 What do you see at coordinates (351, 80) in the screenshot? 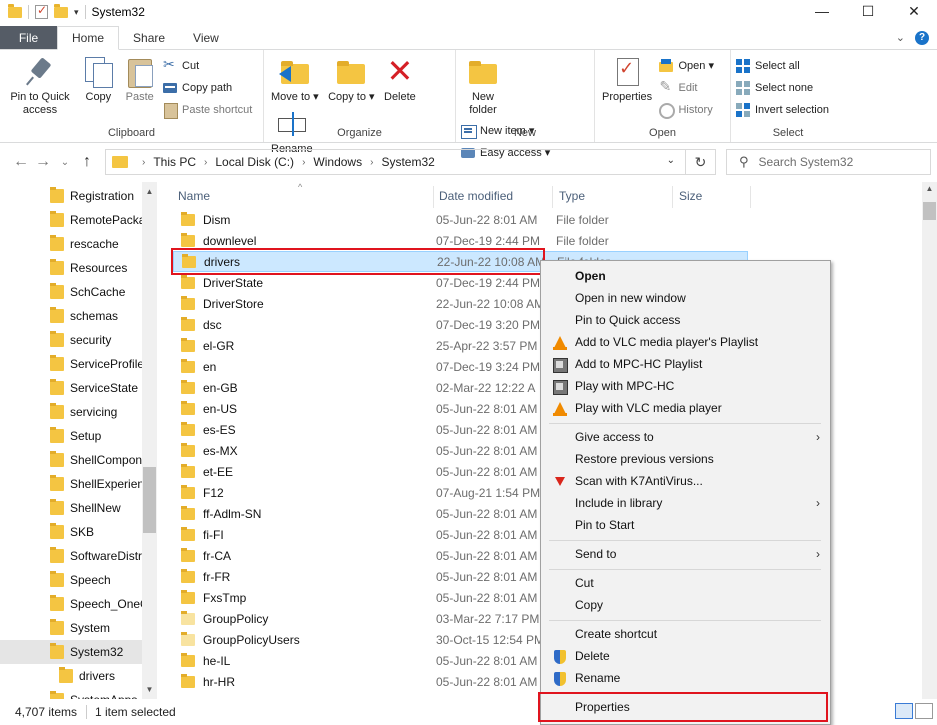
I see `copy-to-button: Copy to ▾` at bounding box center [351, 80].